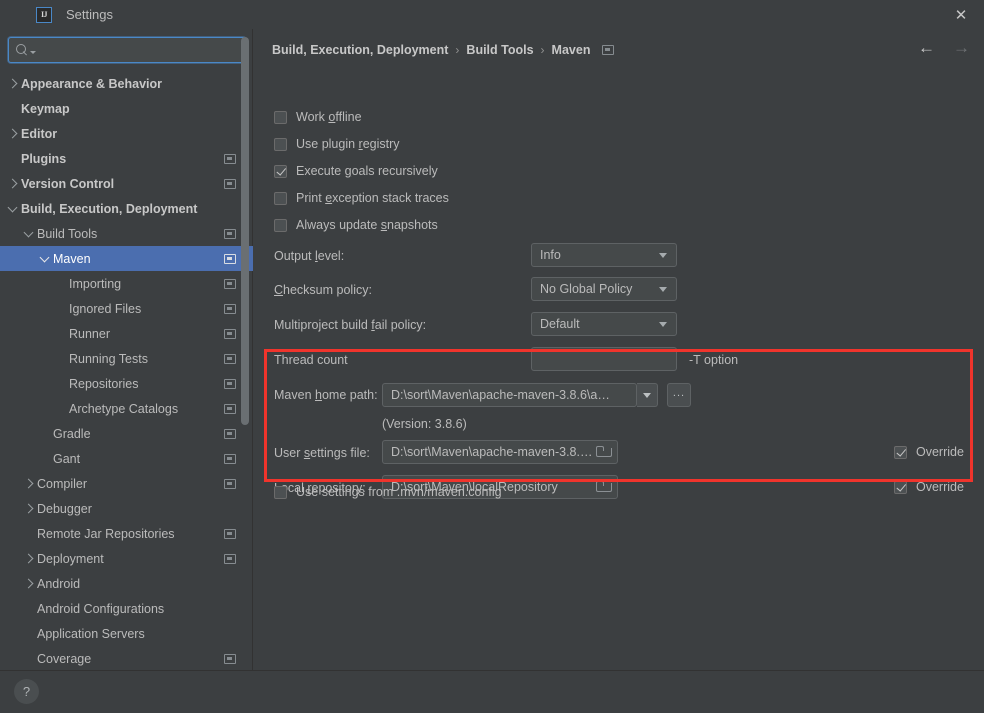 The height and width of the screenshot is (713, 984). Describe the element at coordinates (318, 117) in the screenshot. I see `checkbox-work-offline: Work offline` at that location.